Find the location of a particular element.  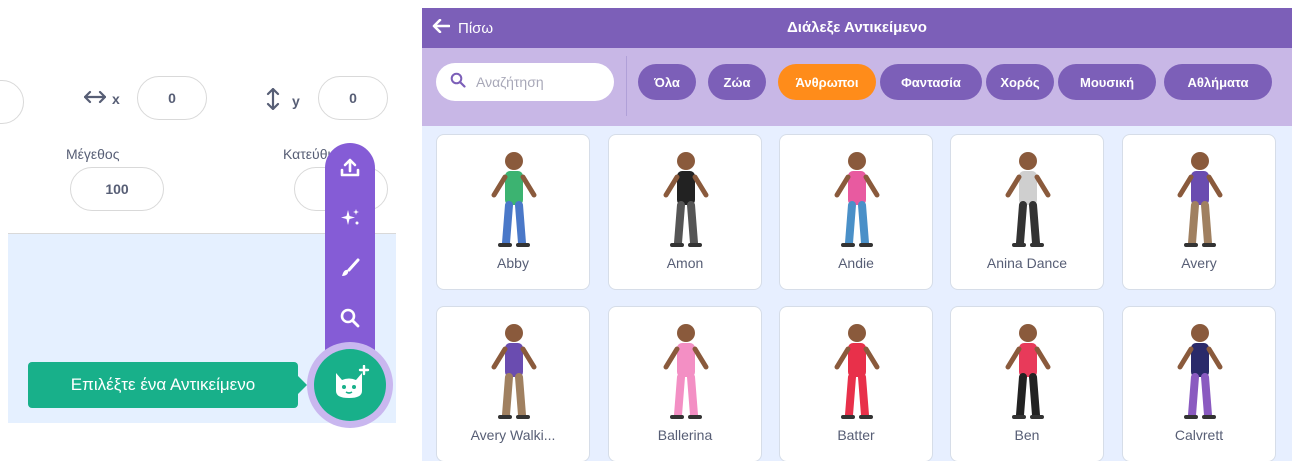

choose-sprite-tooltip: Επιλέξτε ένα Αντικείμενο is located at coordinates (167, 385).